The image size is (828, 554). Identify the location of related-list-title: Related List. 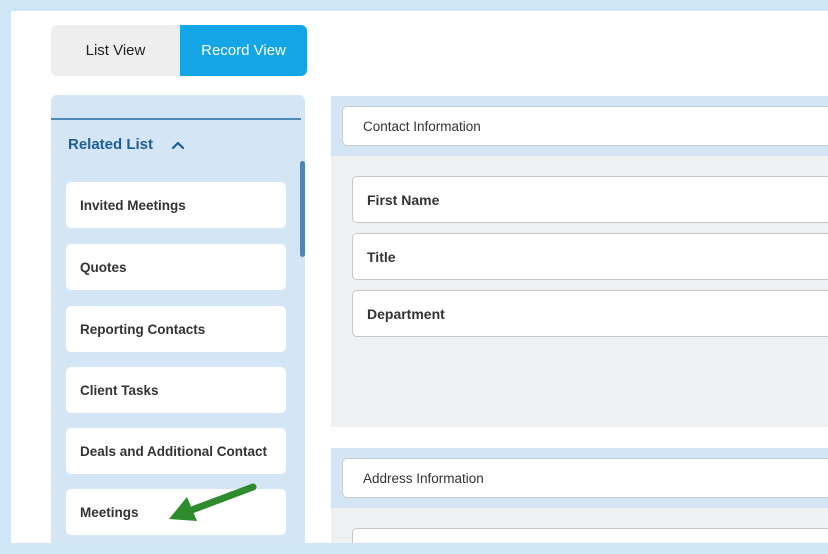
(111, 144).